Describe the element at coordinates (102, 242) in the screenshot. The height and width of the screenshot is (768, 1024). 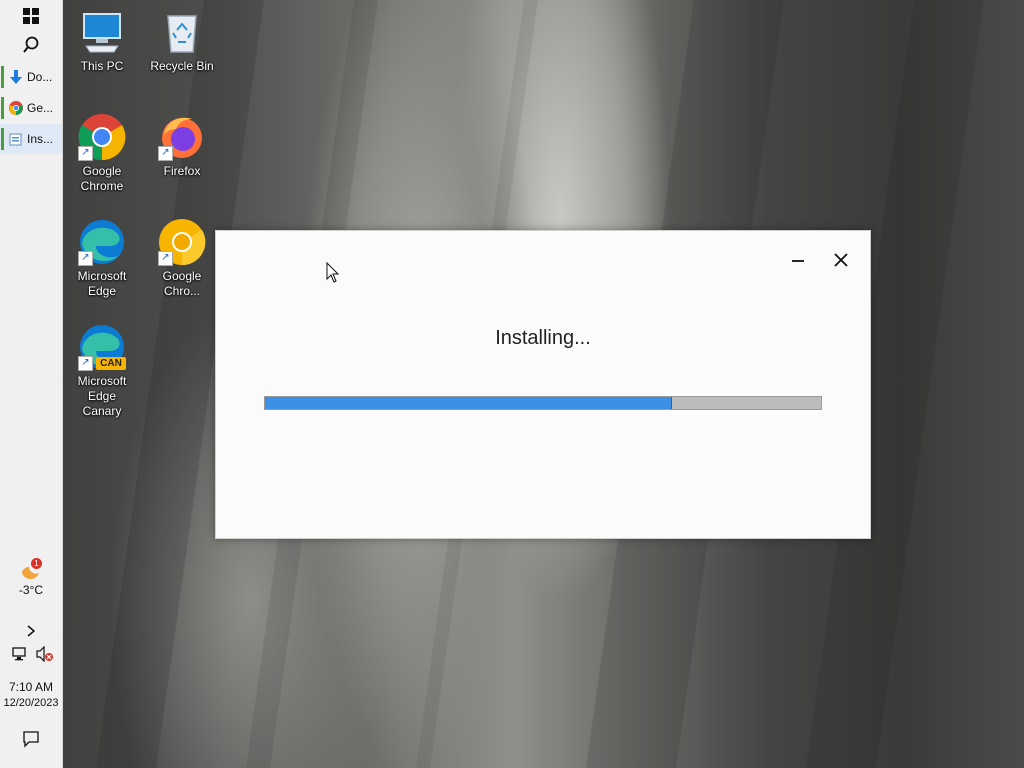
I see `edge-icon: ↗` at that location.